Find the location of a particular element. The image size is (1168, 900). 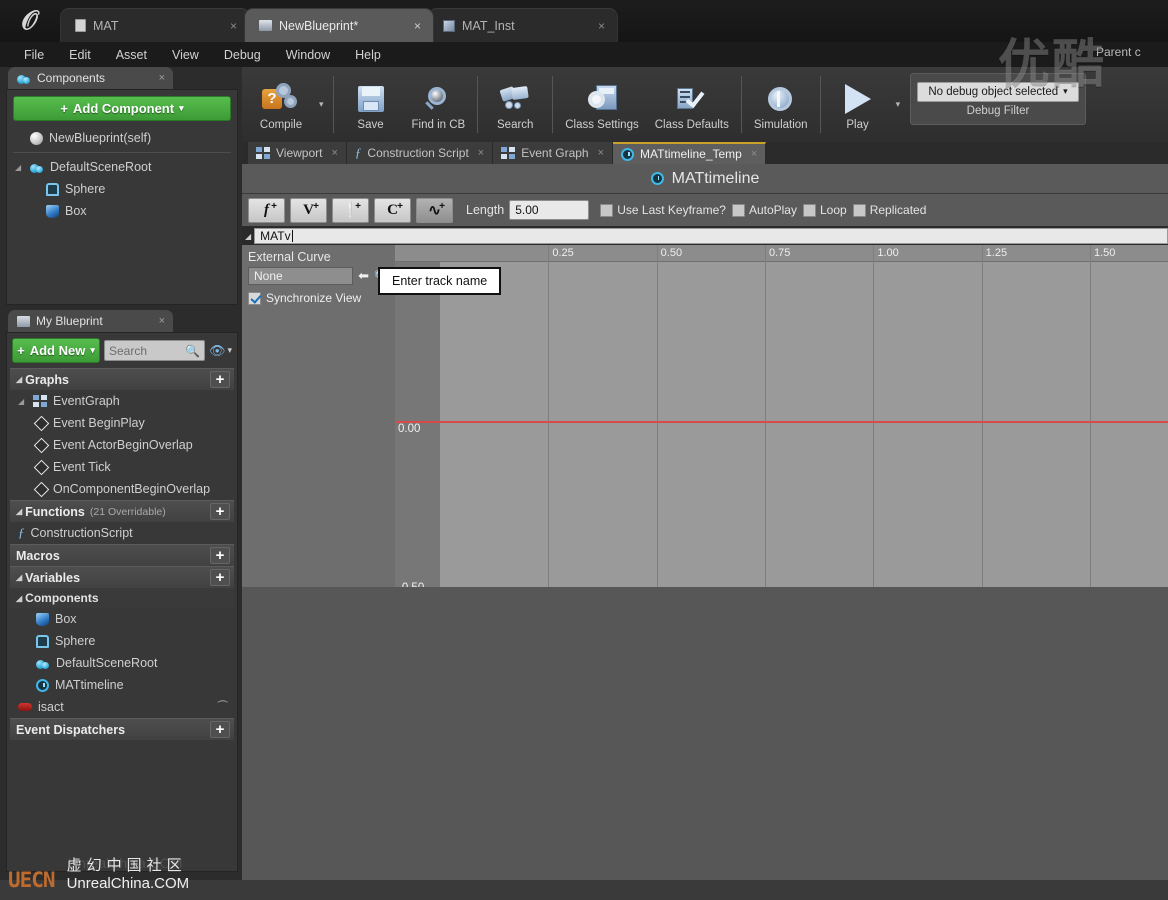

external-curve-input: None is located at coordinates (301, 276).